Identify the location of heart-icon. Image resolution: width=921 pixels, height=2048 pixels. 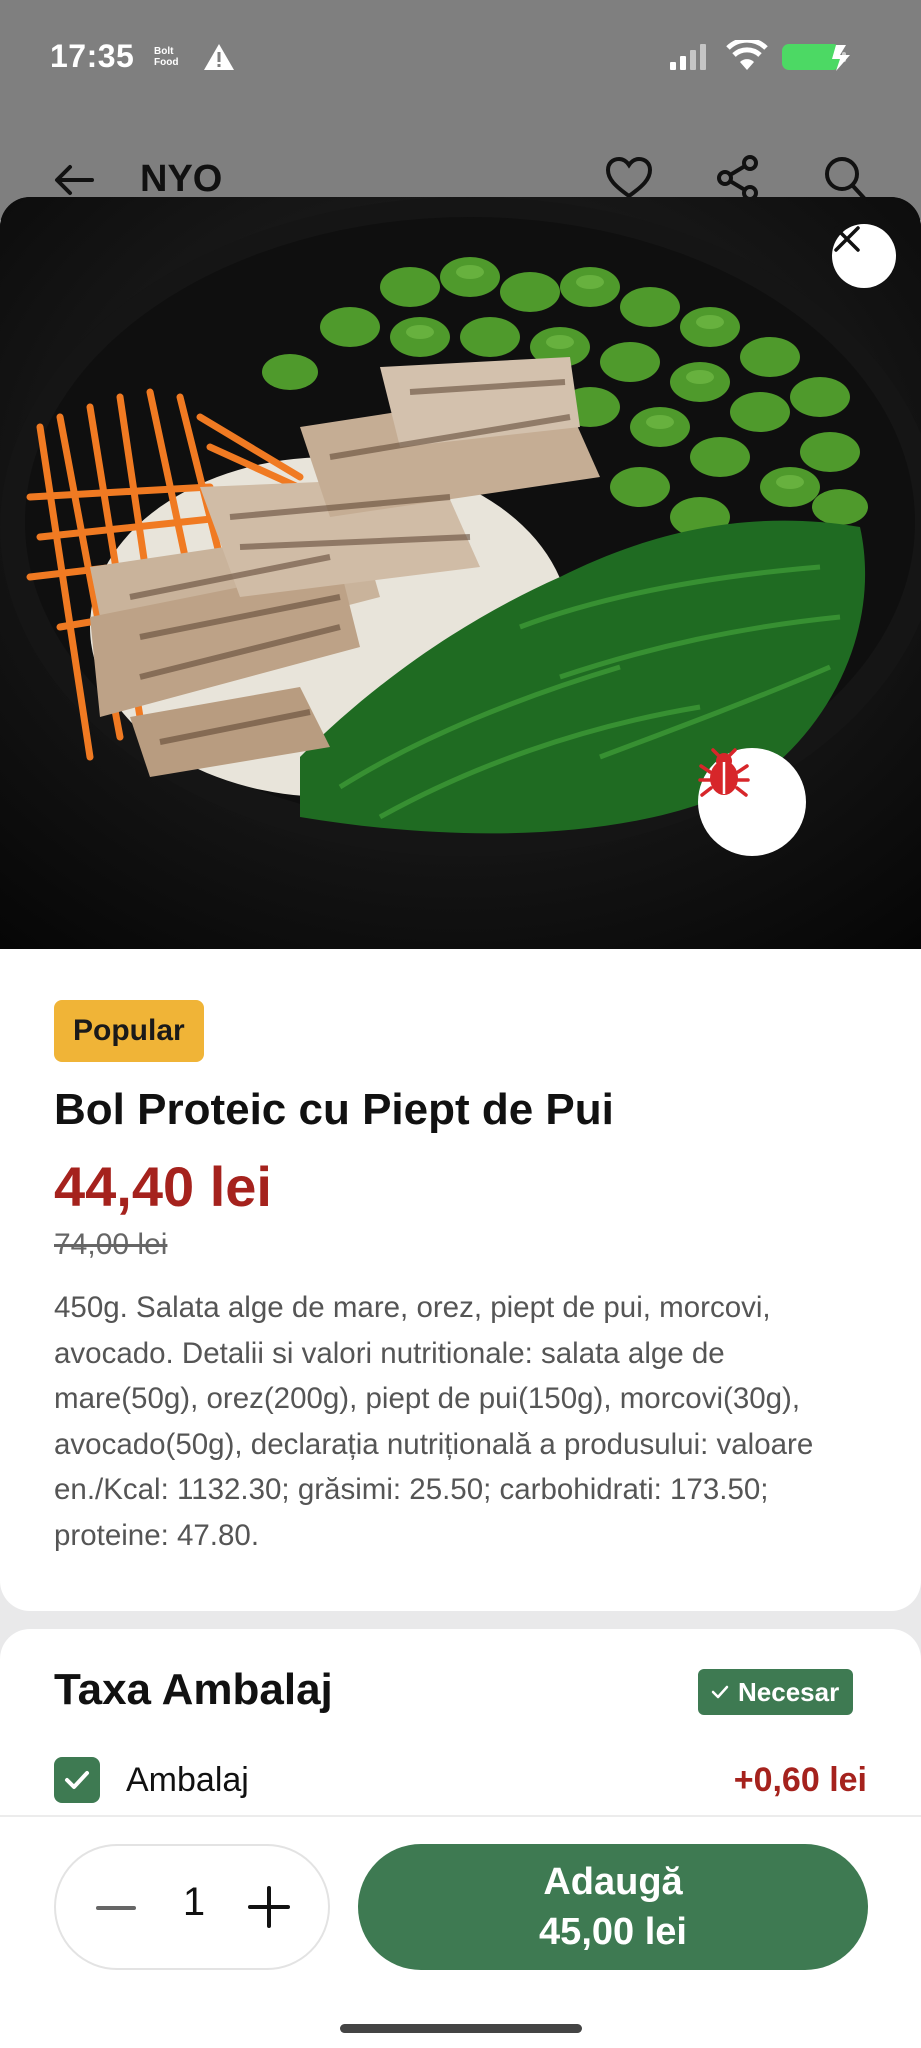
(629, 177).